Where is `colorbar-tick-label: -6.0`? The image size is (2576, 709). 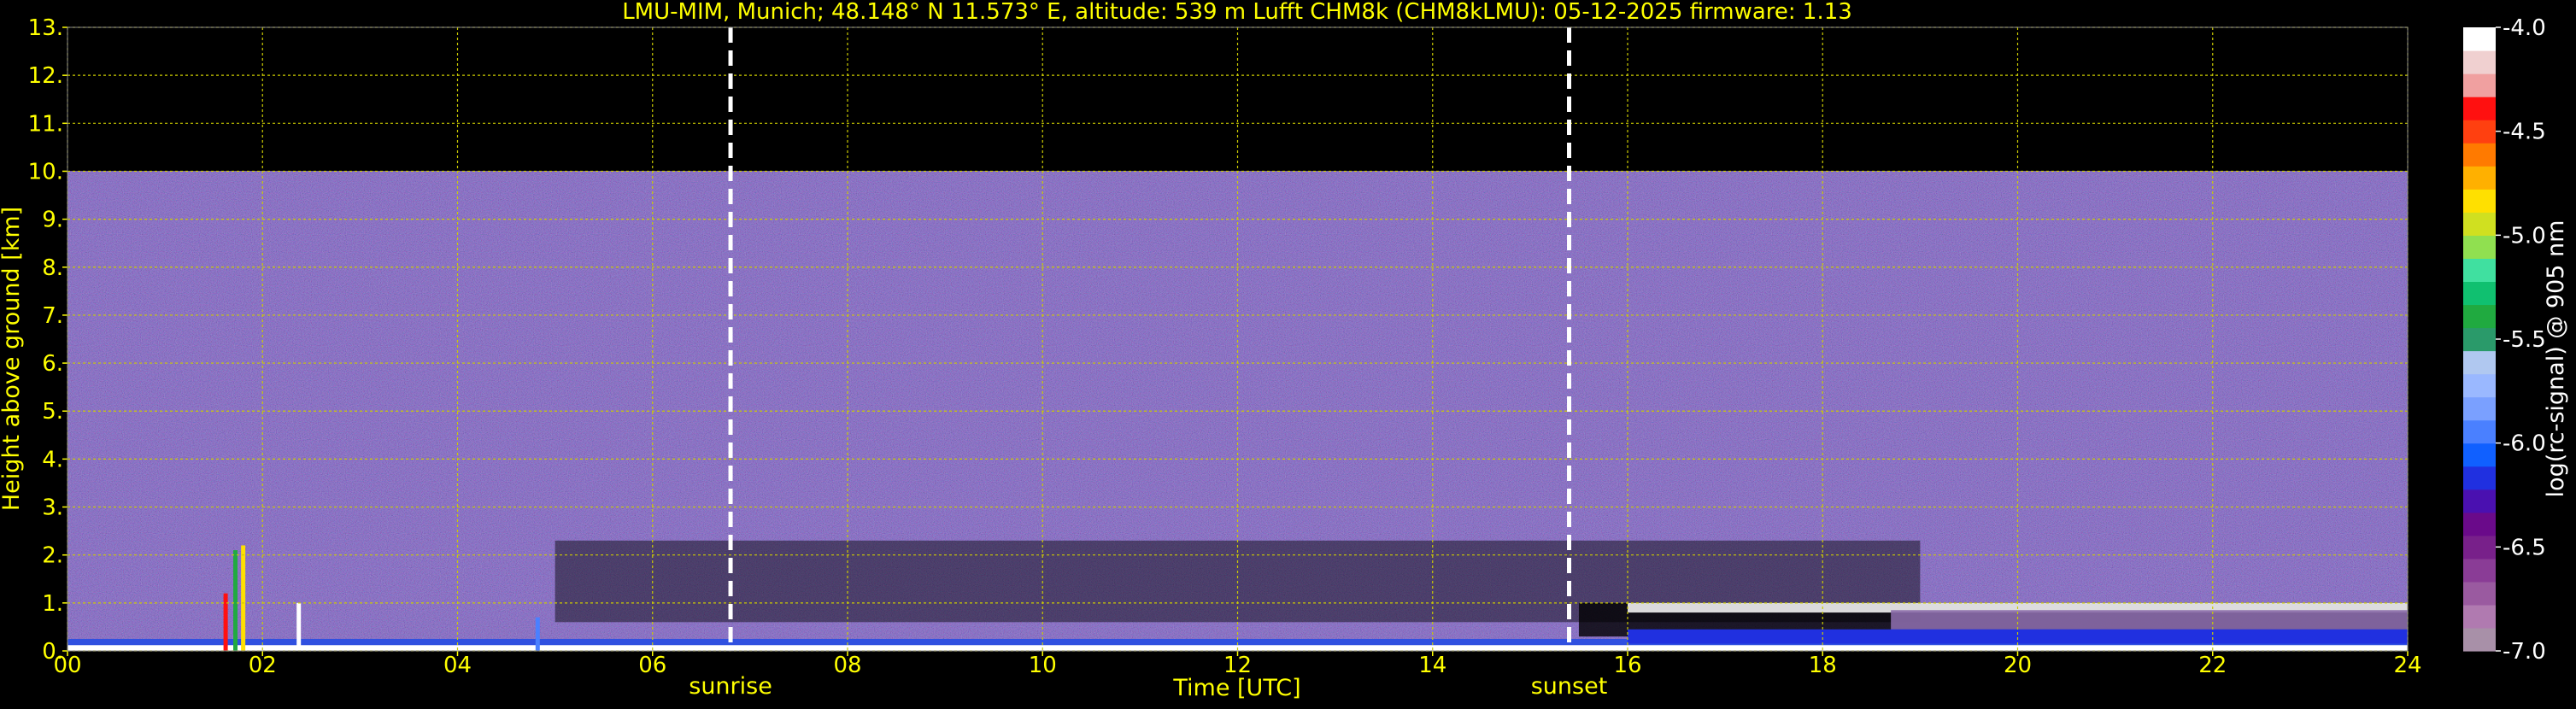
colorbar-tick-label: -6.0 is located at coordinates (2524, 444).